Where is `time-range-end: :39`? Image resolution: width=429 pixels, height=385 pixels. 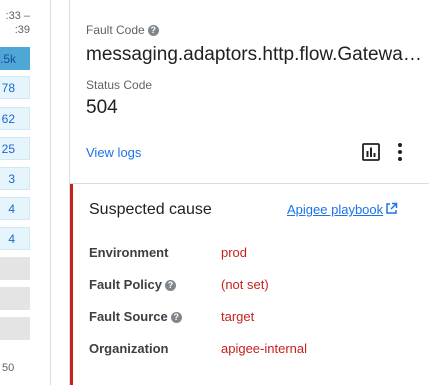
time-range-end: :39 is located at coordinates (22, 30).